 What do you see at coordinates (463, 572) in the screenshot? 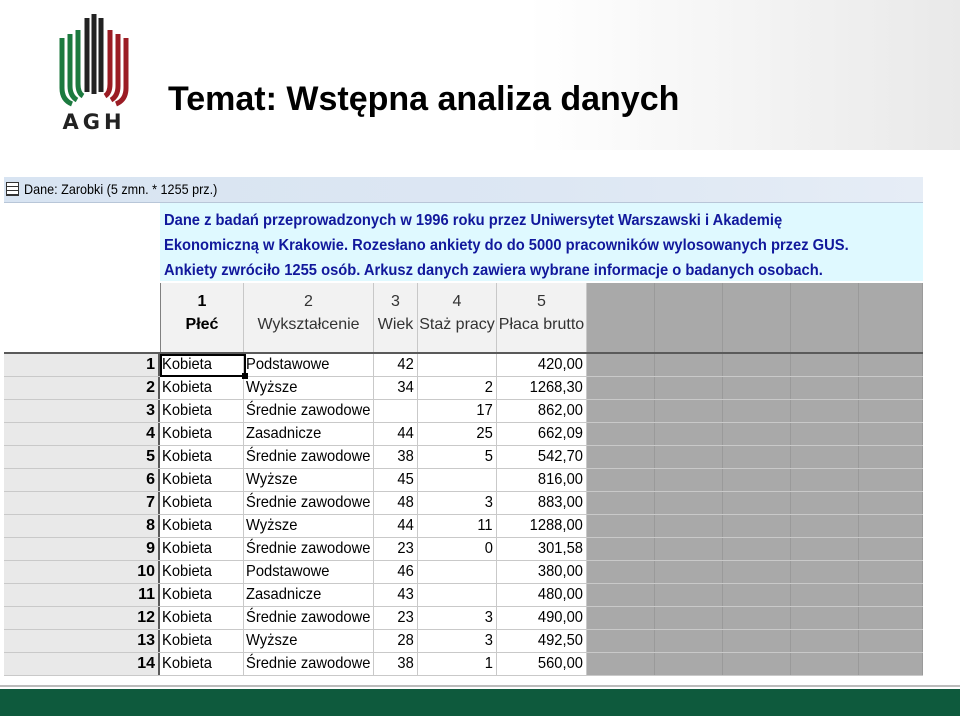
I see `table-row: 10 Kobieta Podstawowe 46 380,00` at bounding box center [463, 572].